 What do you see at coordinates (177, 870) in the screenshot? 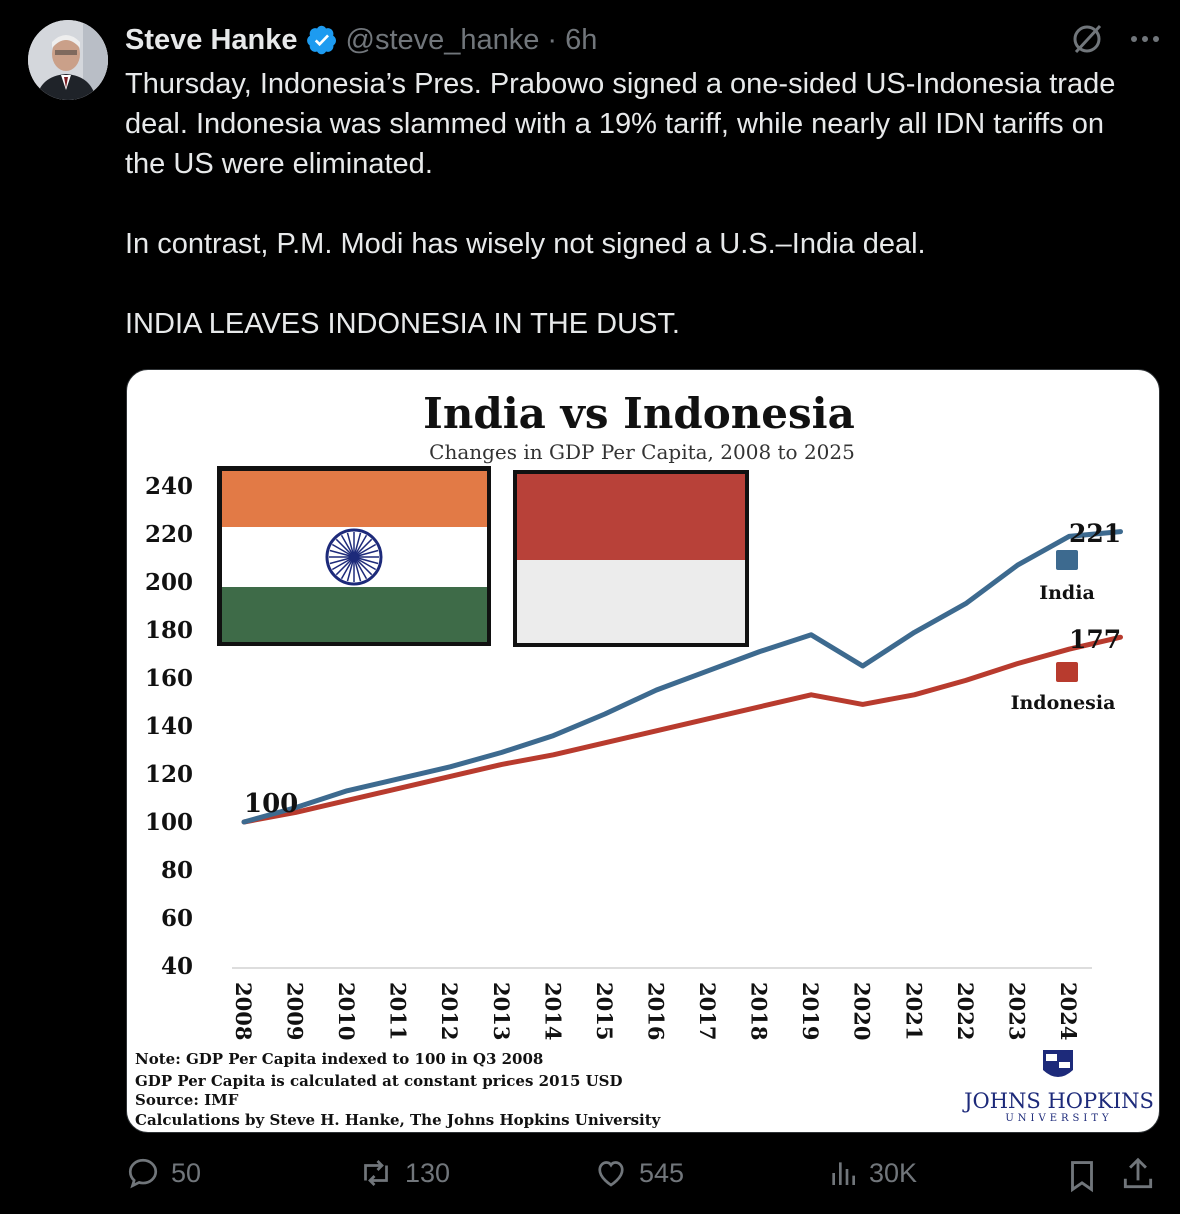
I see `y-tick-label: 80` at bounding box center [177, 870].